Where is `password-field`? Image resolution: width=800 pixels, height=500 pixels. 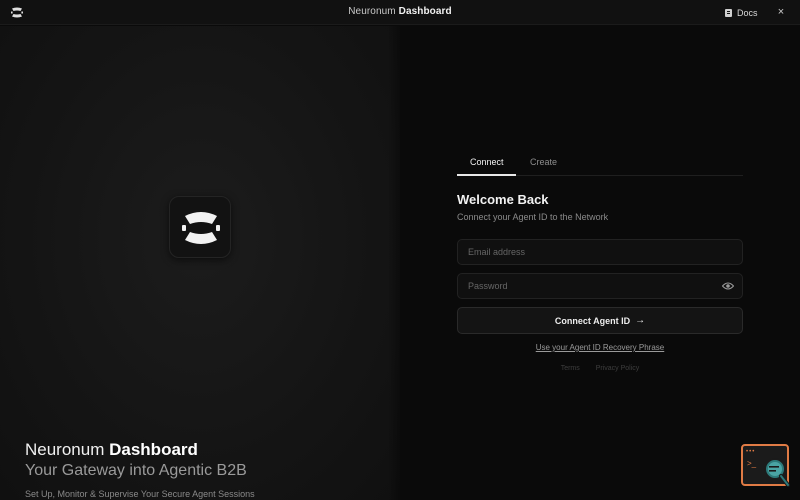 password-field is located at coordinates (600, 286).